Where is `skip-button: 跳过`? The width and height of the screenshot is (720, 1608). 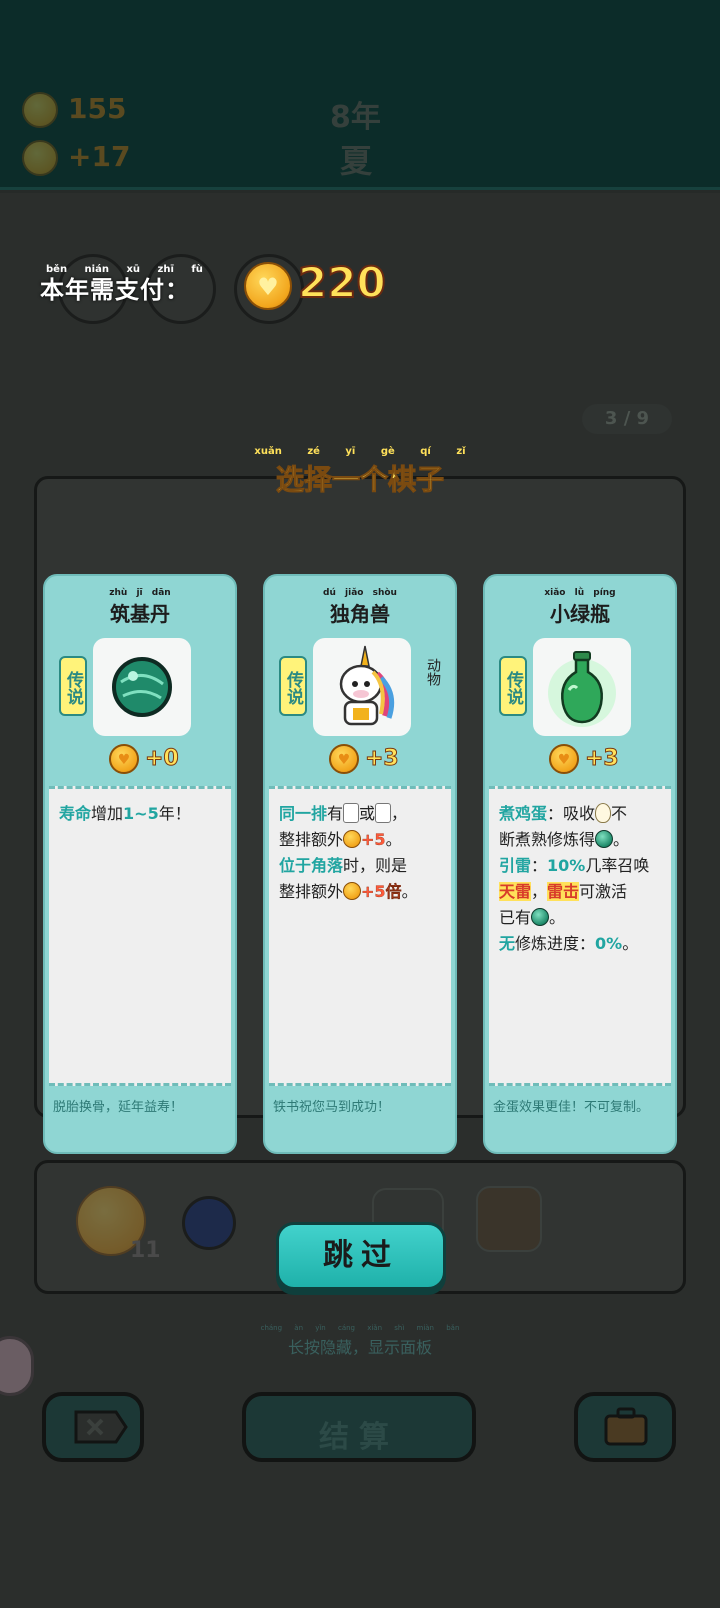
skip-button: 跳过 is located at coordinates (361, 1256).